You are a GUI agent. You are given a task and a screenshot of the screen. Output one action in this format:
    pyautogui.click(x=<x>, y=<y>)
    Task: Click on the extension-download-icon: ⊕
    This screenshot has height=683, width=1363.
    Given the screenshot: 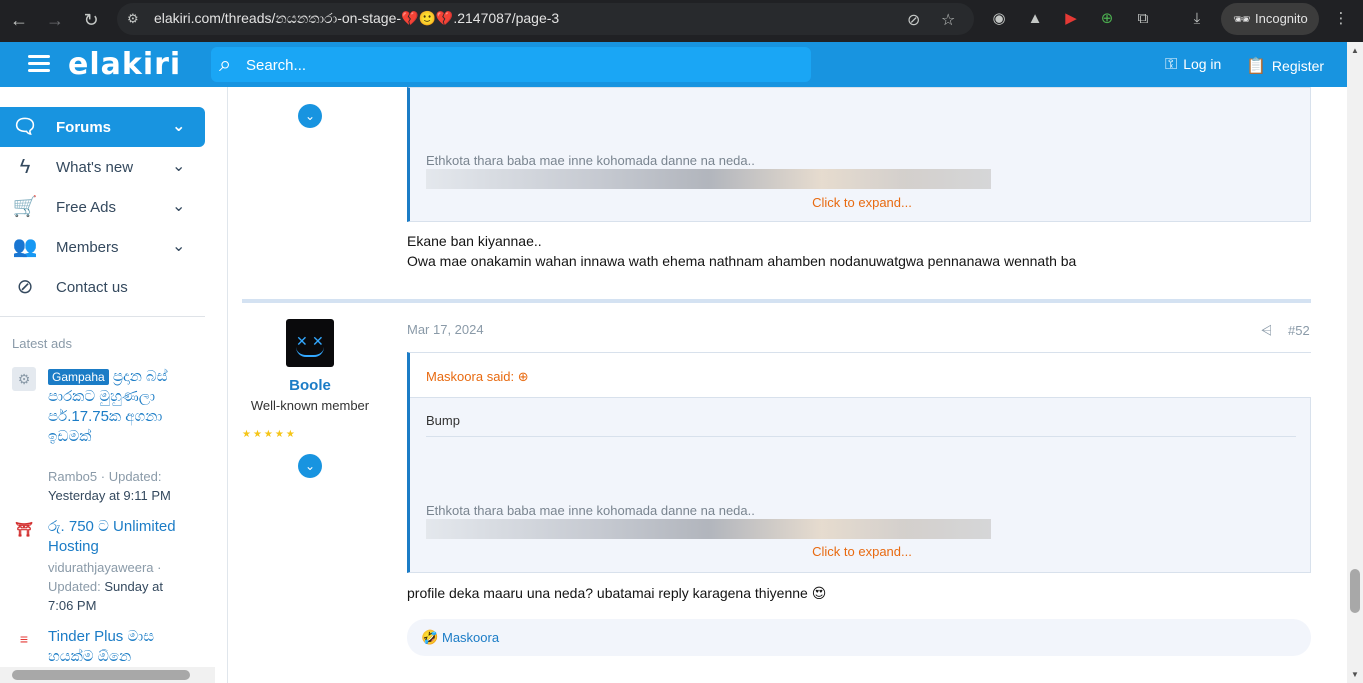 What is the action you would take?
    pyautogui.click(x=1107, y=19)
    